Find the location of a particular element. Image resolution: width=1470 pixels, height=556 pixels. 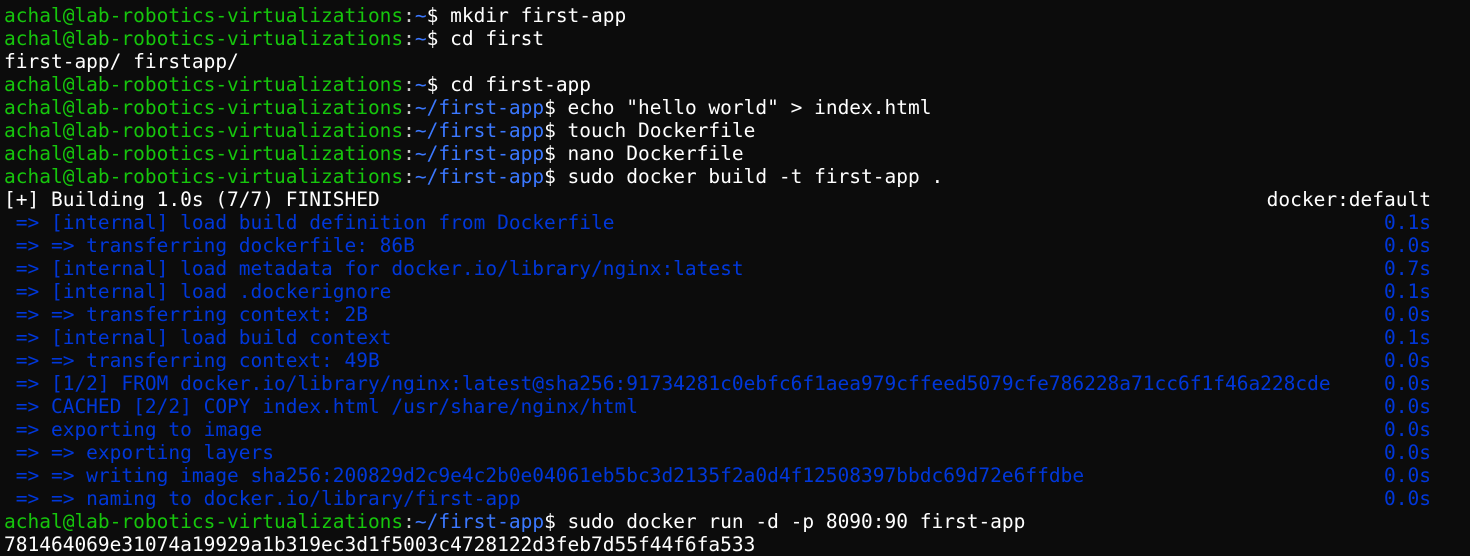

build-step-text: => => exporting layers is located at coordinates (139, 452).